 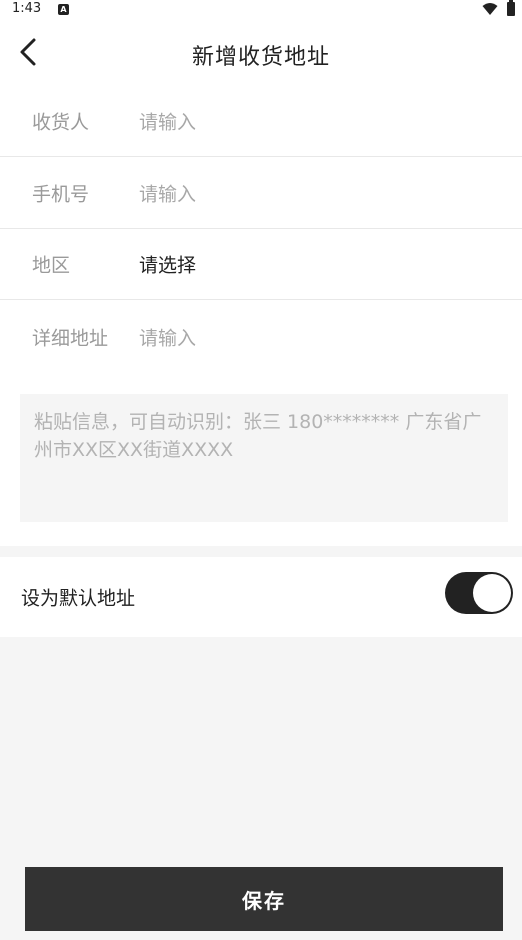 What do you see at coordinates (61, 194) in the screenshot?
I see `phone-label: 手机号` at bounding box center [61, 194].